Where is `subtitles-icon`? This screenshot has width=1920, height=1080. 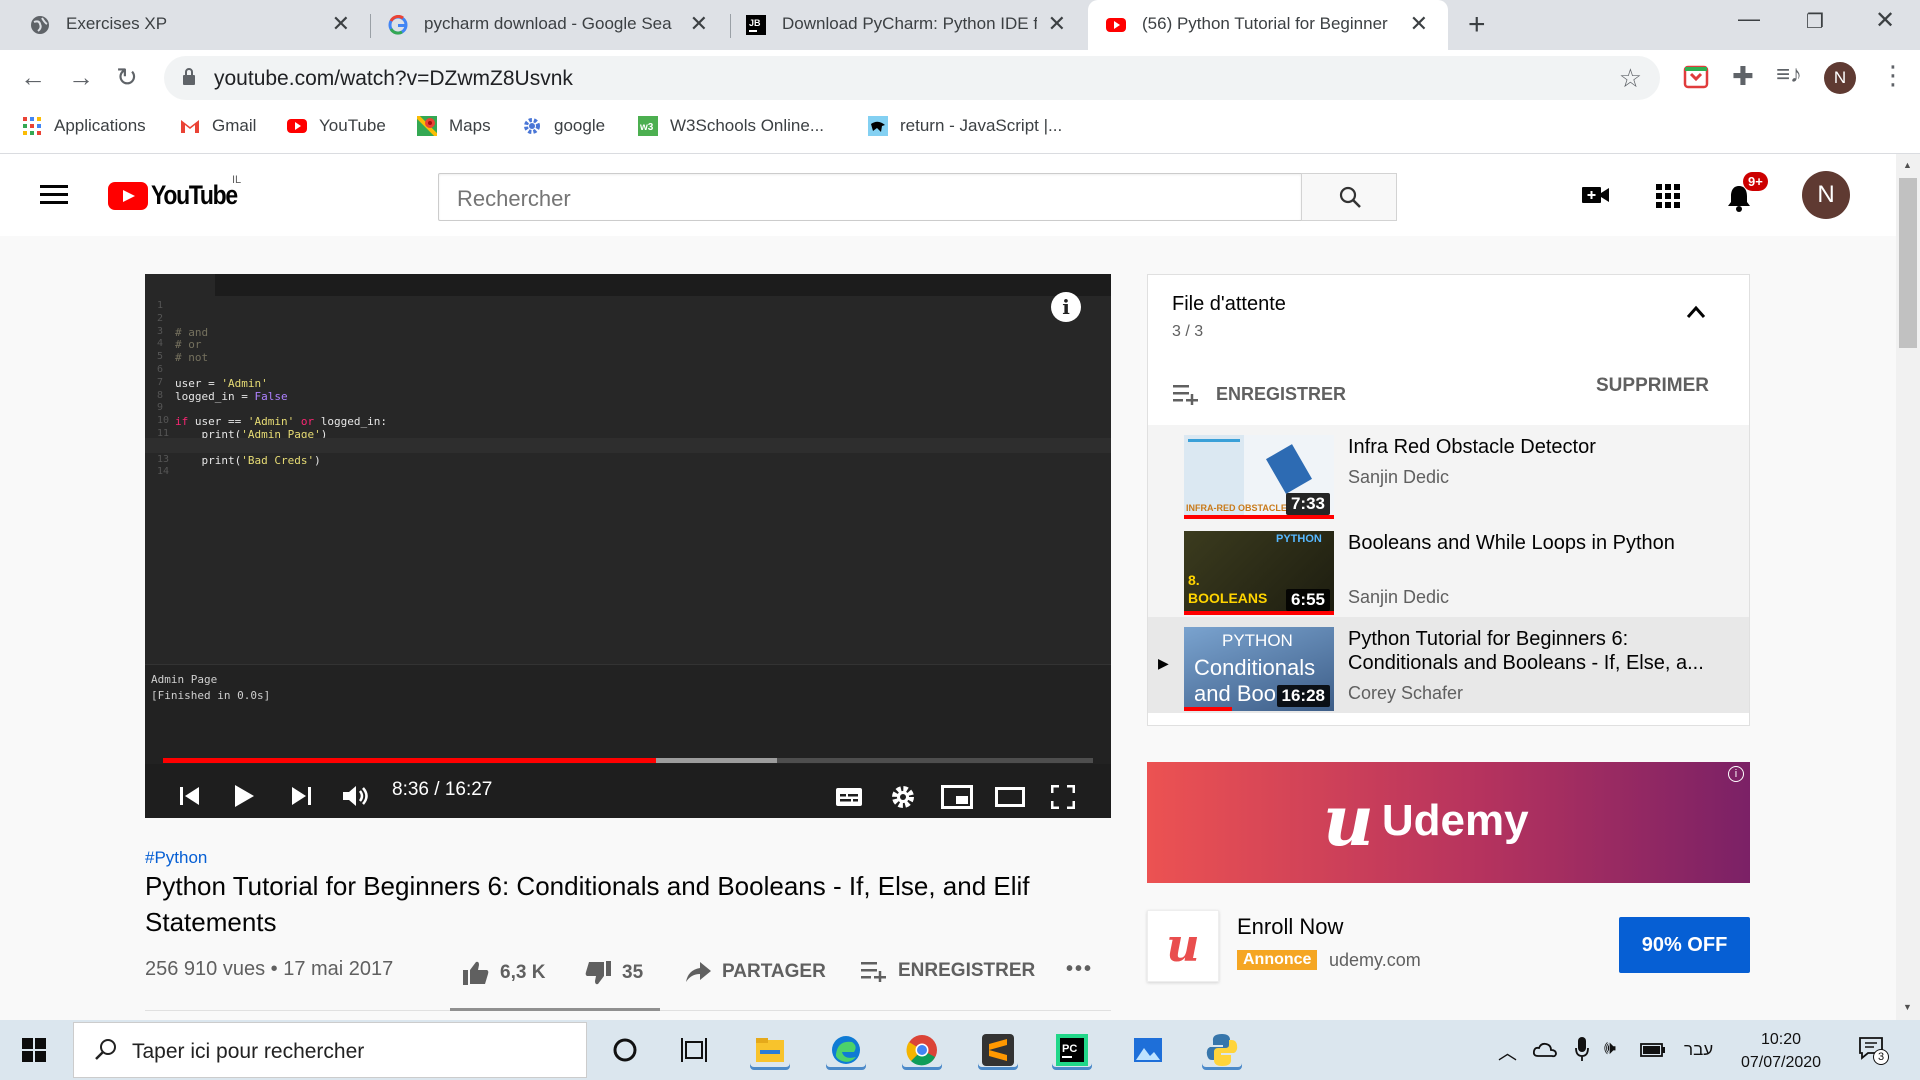
subtitles-icon is located at coordinates (849, 797).